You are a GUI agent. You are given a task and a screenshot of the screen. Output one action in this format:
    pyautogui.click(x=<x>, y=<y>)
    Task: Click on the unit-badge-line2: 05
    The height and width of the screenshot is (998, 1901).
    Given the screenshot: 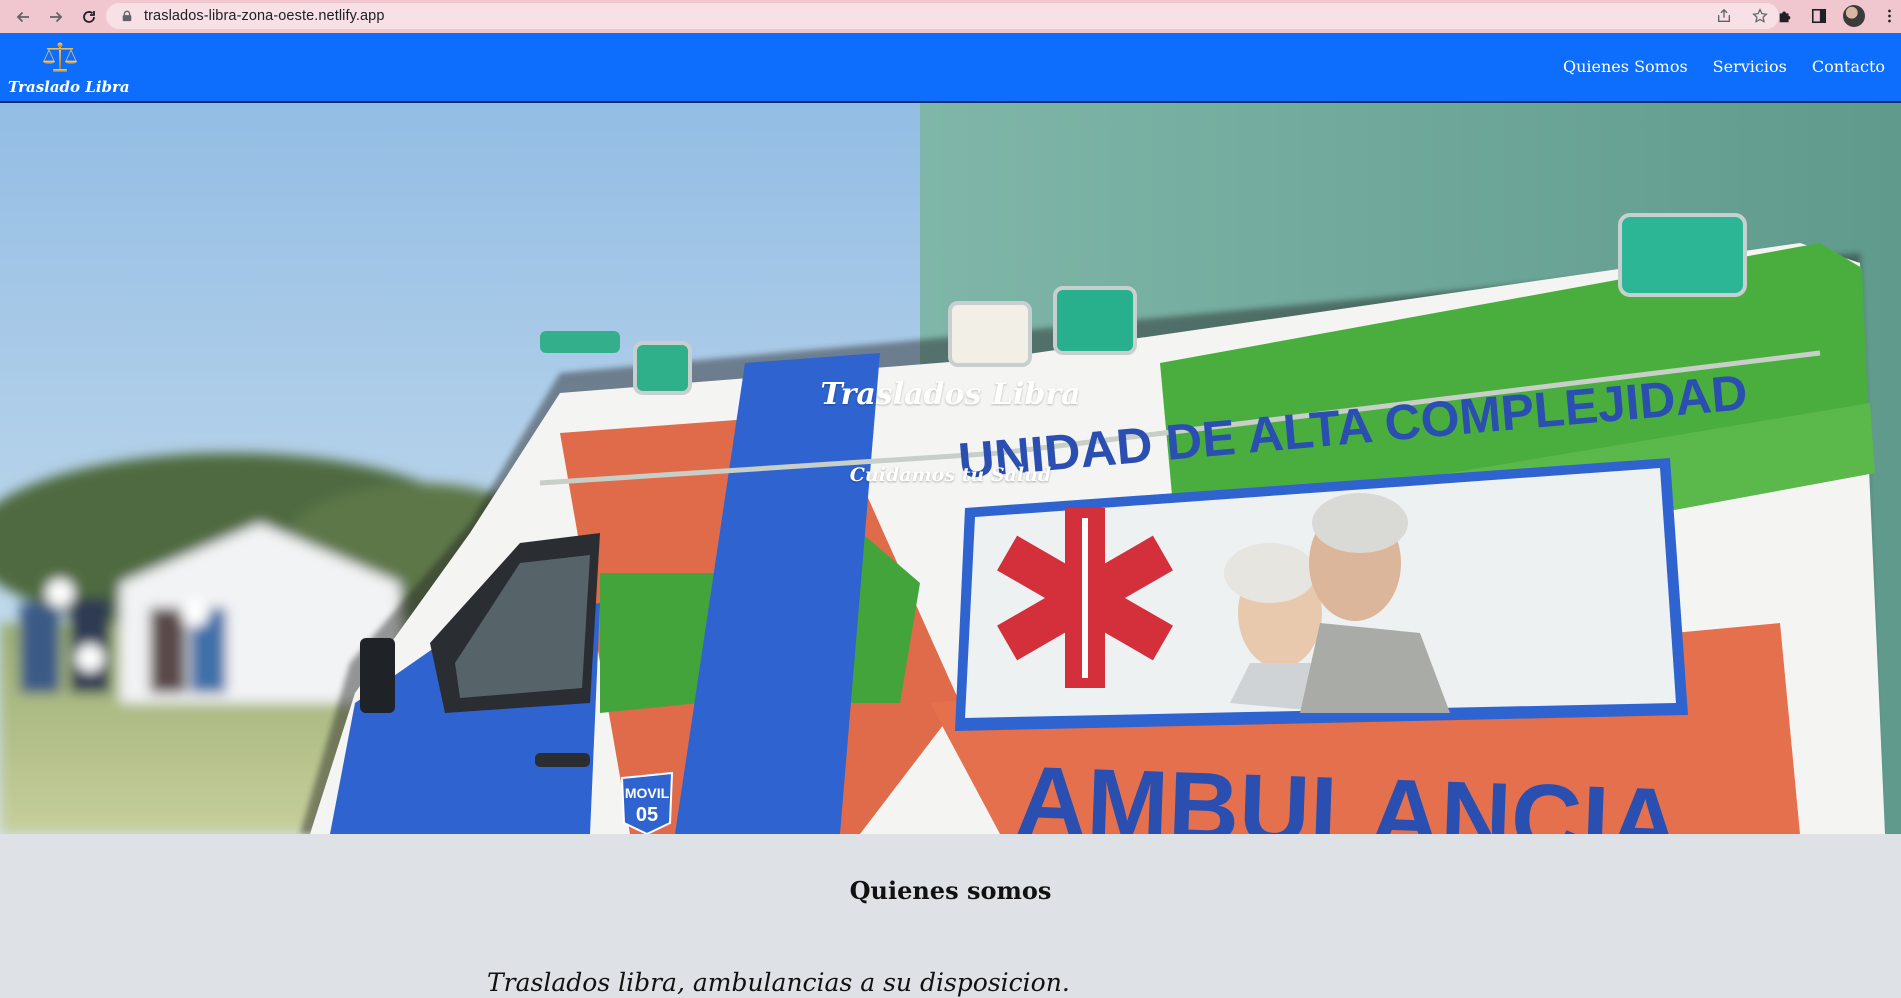 What is the action you would take?
    pyautogui.click(x=647, y=815)
    